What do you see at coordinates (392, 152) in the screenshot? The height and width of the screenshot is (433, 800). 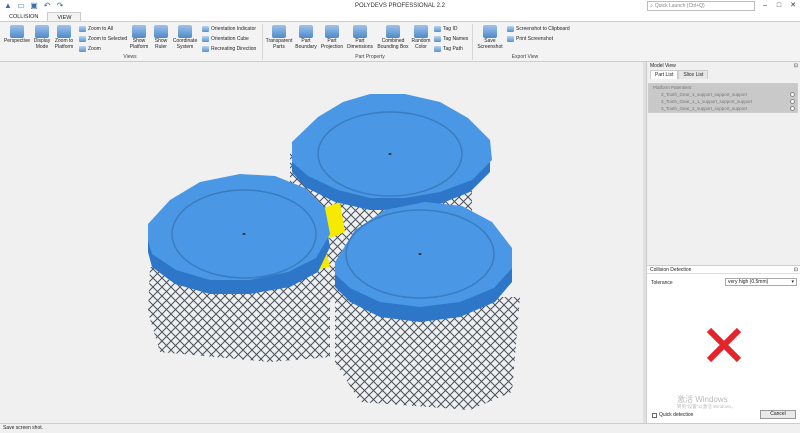 I see `gear-back` at bounding box center [392, 152].